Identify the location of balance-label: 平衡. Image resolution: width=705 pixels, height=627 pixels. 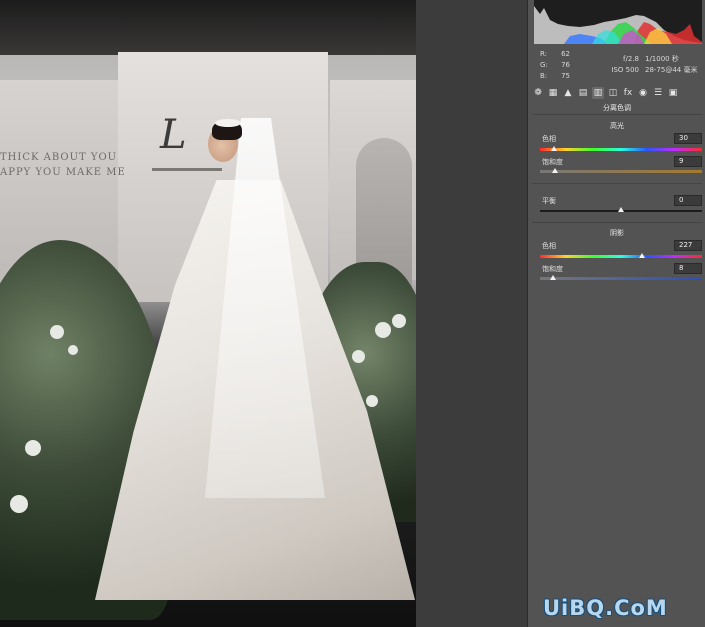
(549, 201).